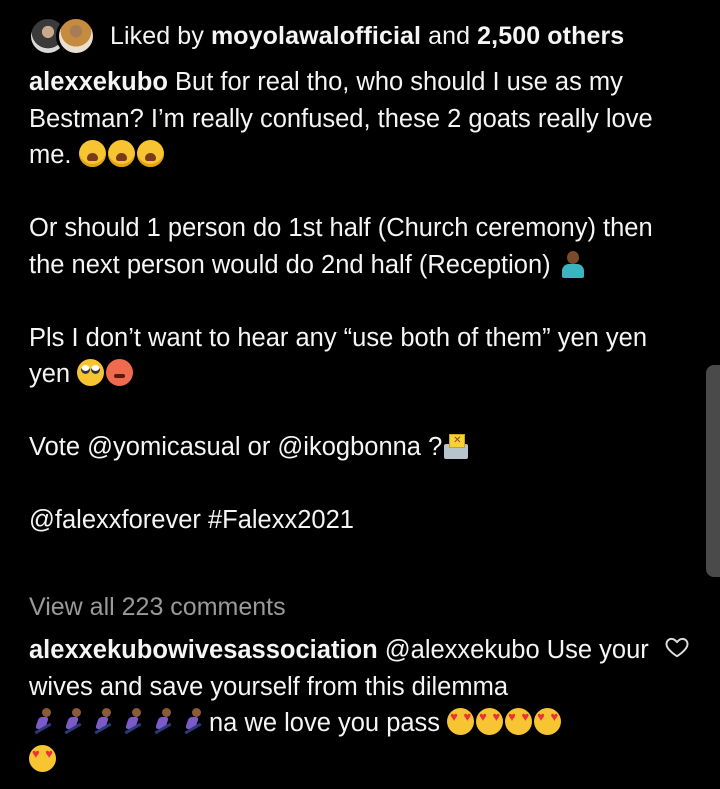  Describe the element at coordinates (203, 650) in the screenshot. I see `comment-username: alexxekubowivesassociation` at that location.